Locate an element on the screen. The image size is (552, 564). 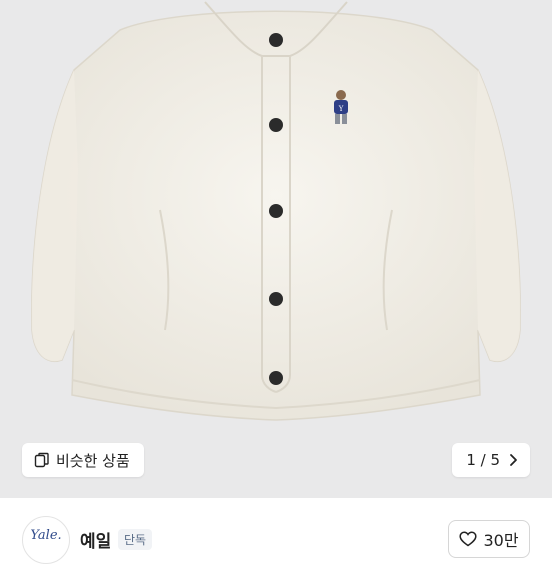
sleeve-left is located at coordinates (54, 216).